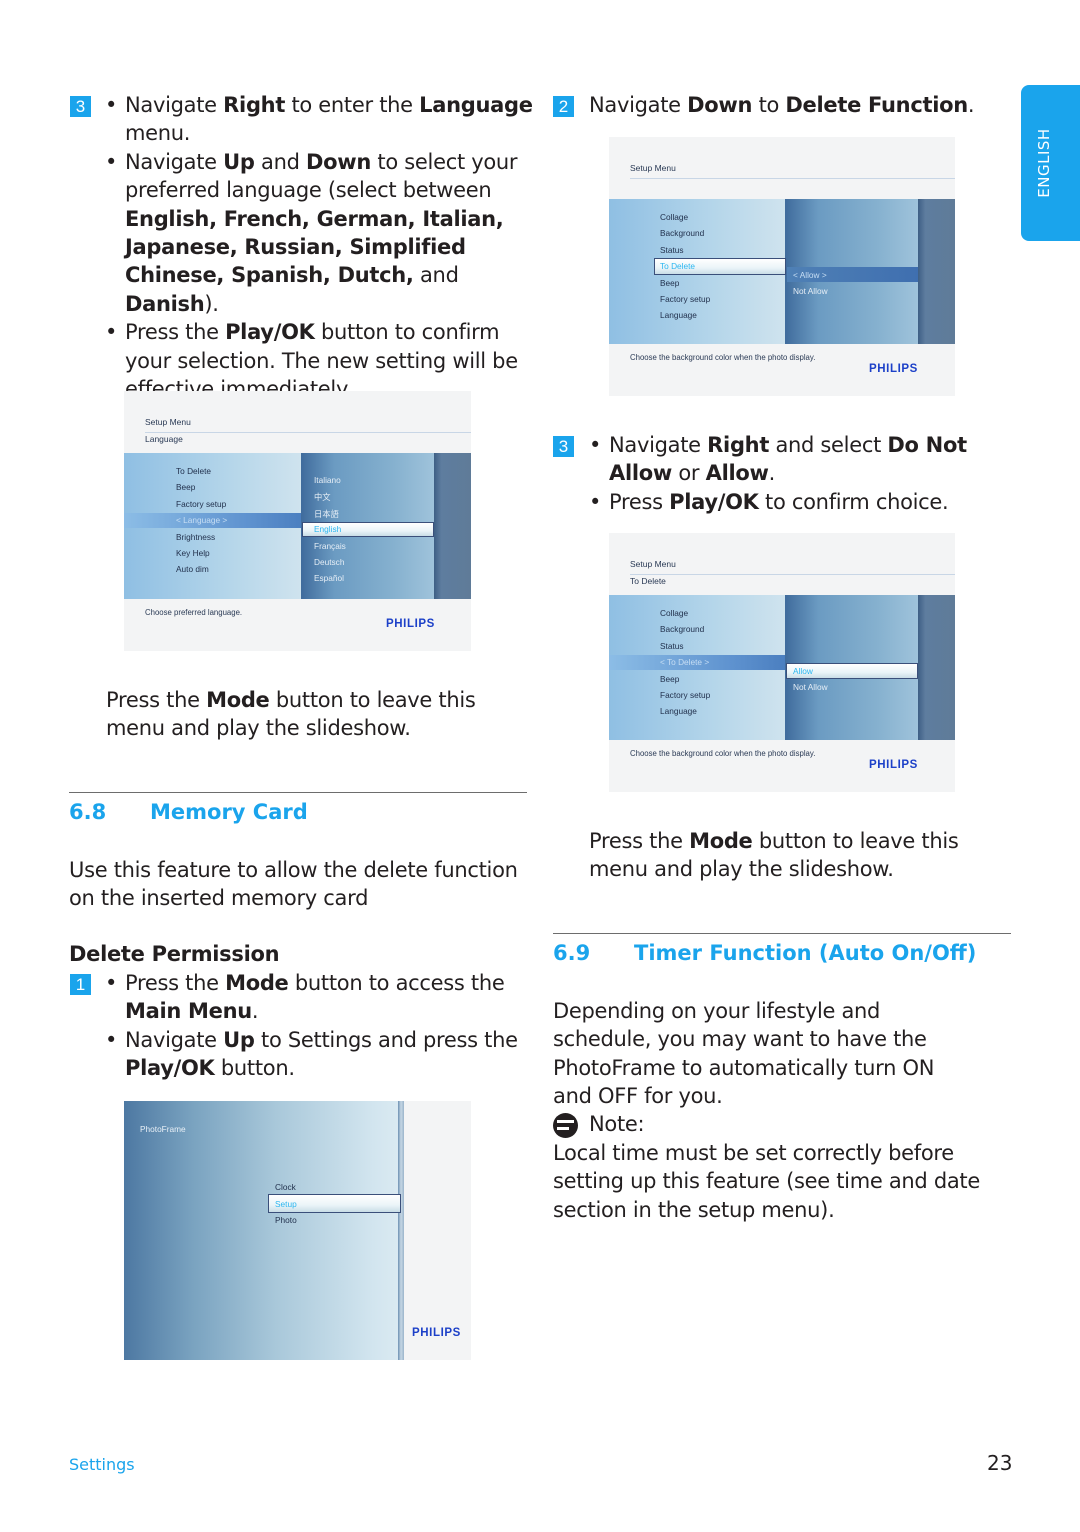 This screenshot has height=1532, width=1080. Describe the element at coordinates (80, 984) in the screenshot. I see `step-number-1: 1` at that location.